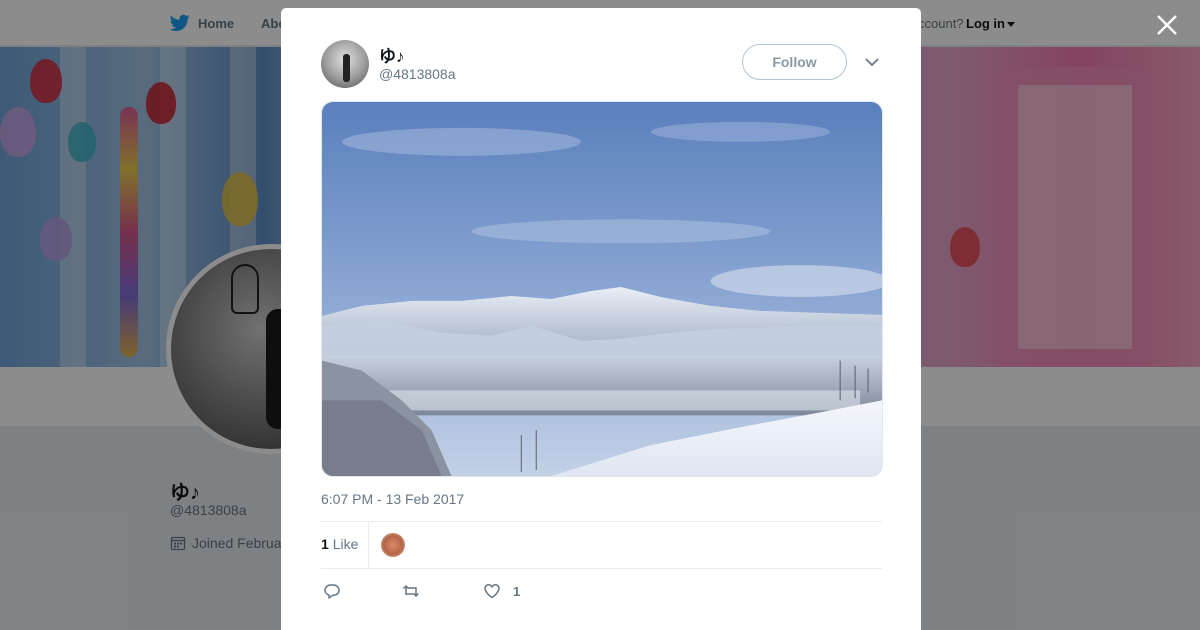 The width and height of the screenshot is (1200, 630). What do you see at coordinates (794, 62) in the screenshot?
I see `follow-button: Follow` at bounding box center [794, 62].